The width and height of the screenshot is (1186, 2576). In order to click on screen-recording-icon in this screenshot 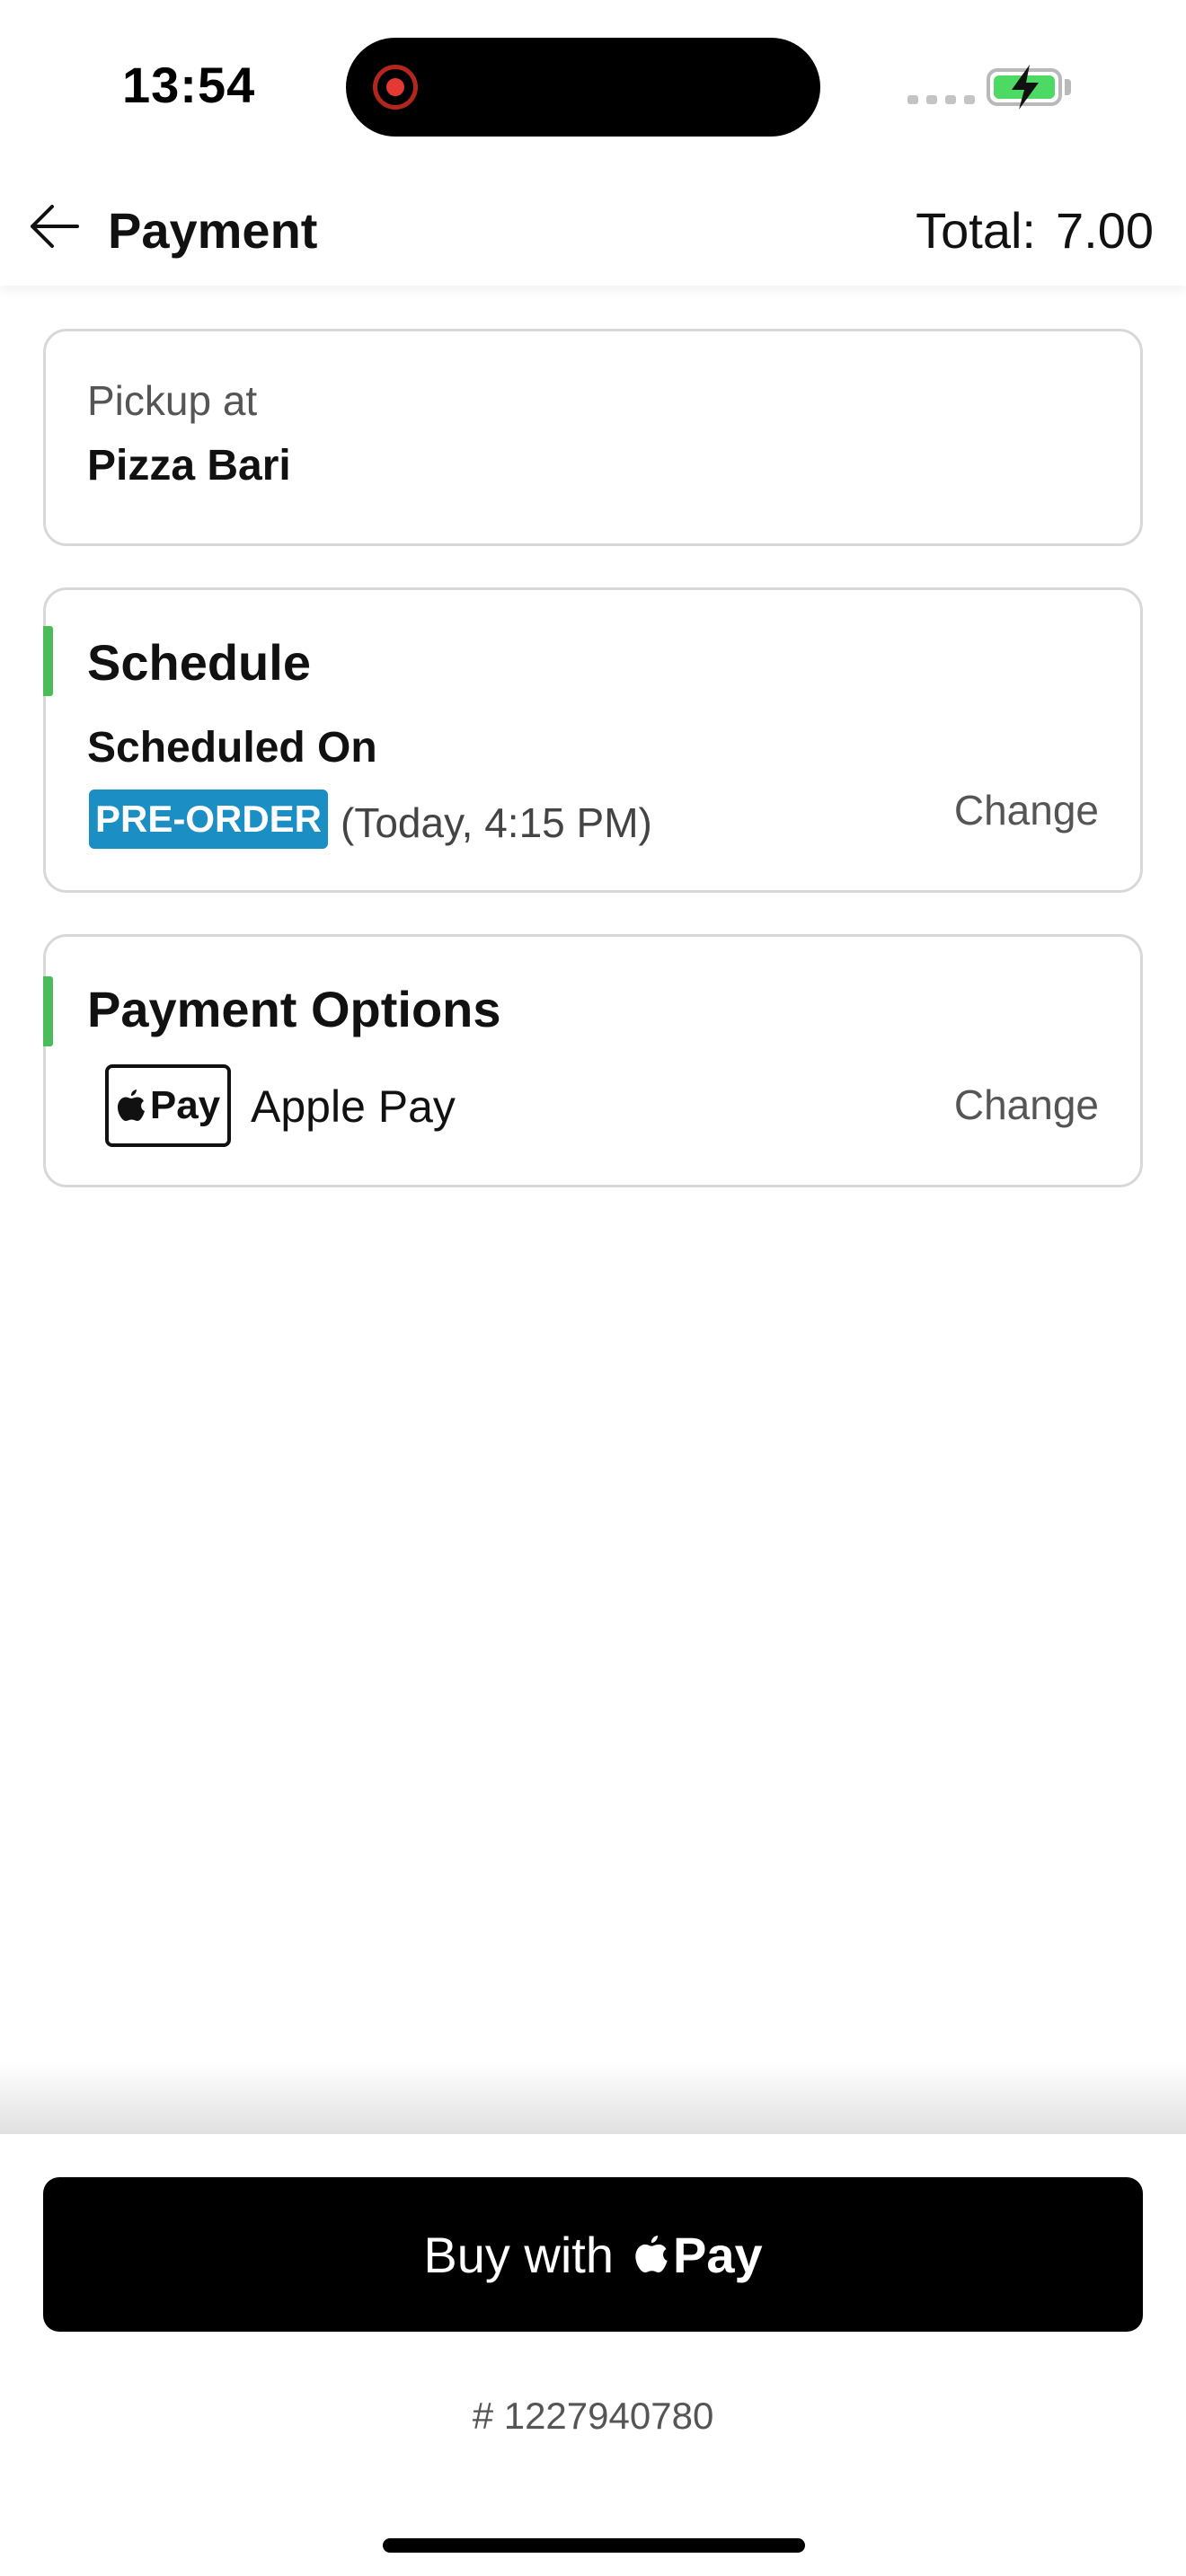, I will do `click(395, 87)`.